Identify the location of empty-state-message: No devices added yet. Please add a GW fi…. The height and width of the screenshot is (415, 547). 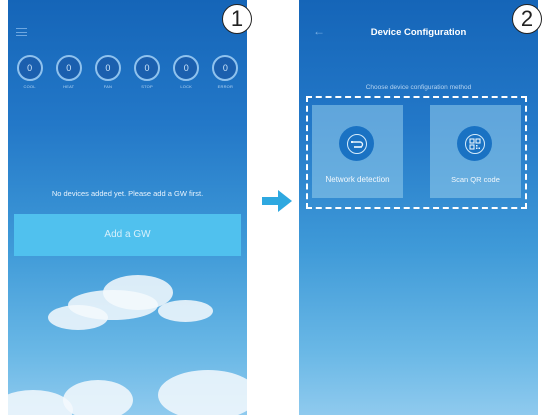
(127, 193).